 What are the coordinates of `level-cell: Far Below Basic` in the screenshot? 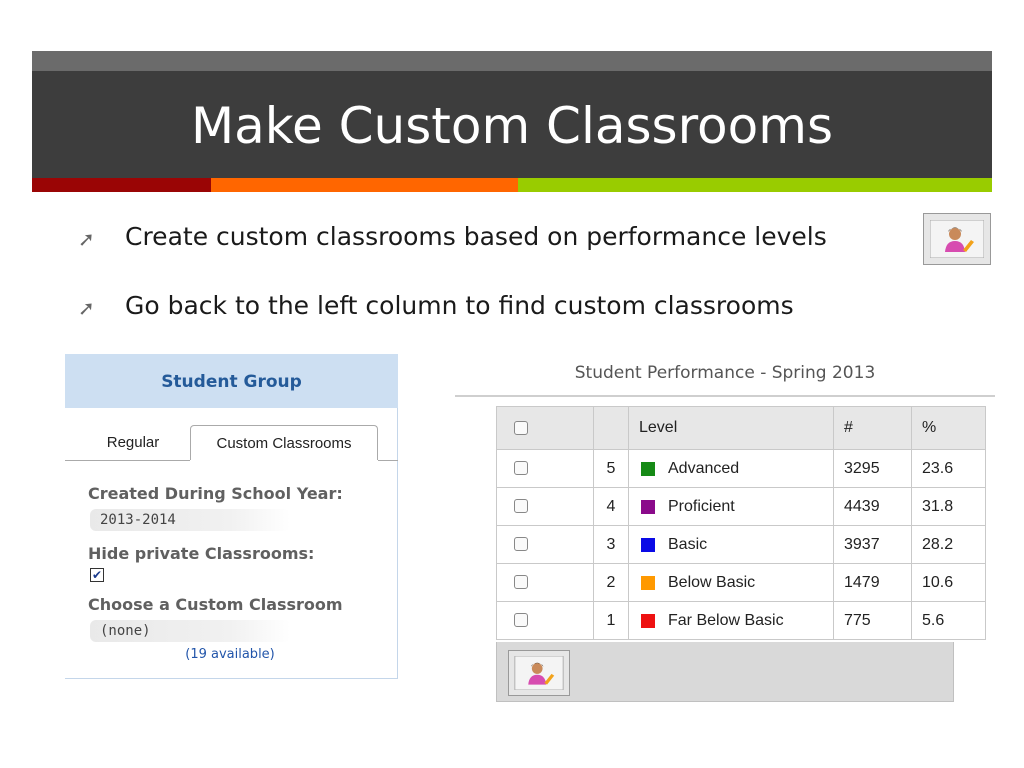 It's located at (731, 620).